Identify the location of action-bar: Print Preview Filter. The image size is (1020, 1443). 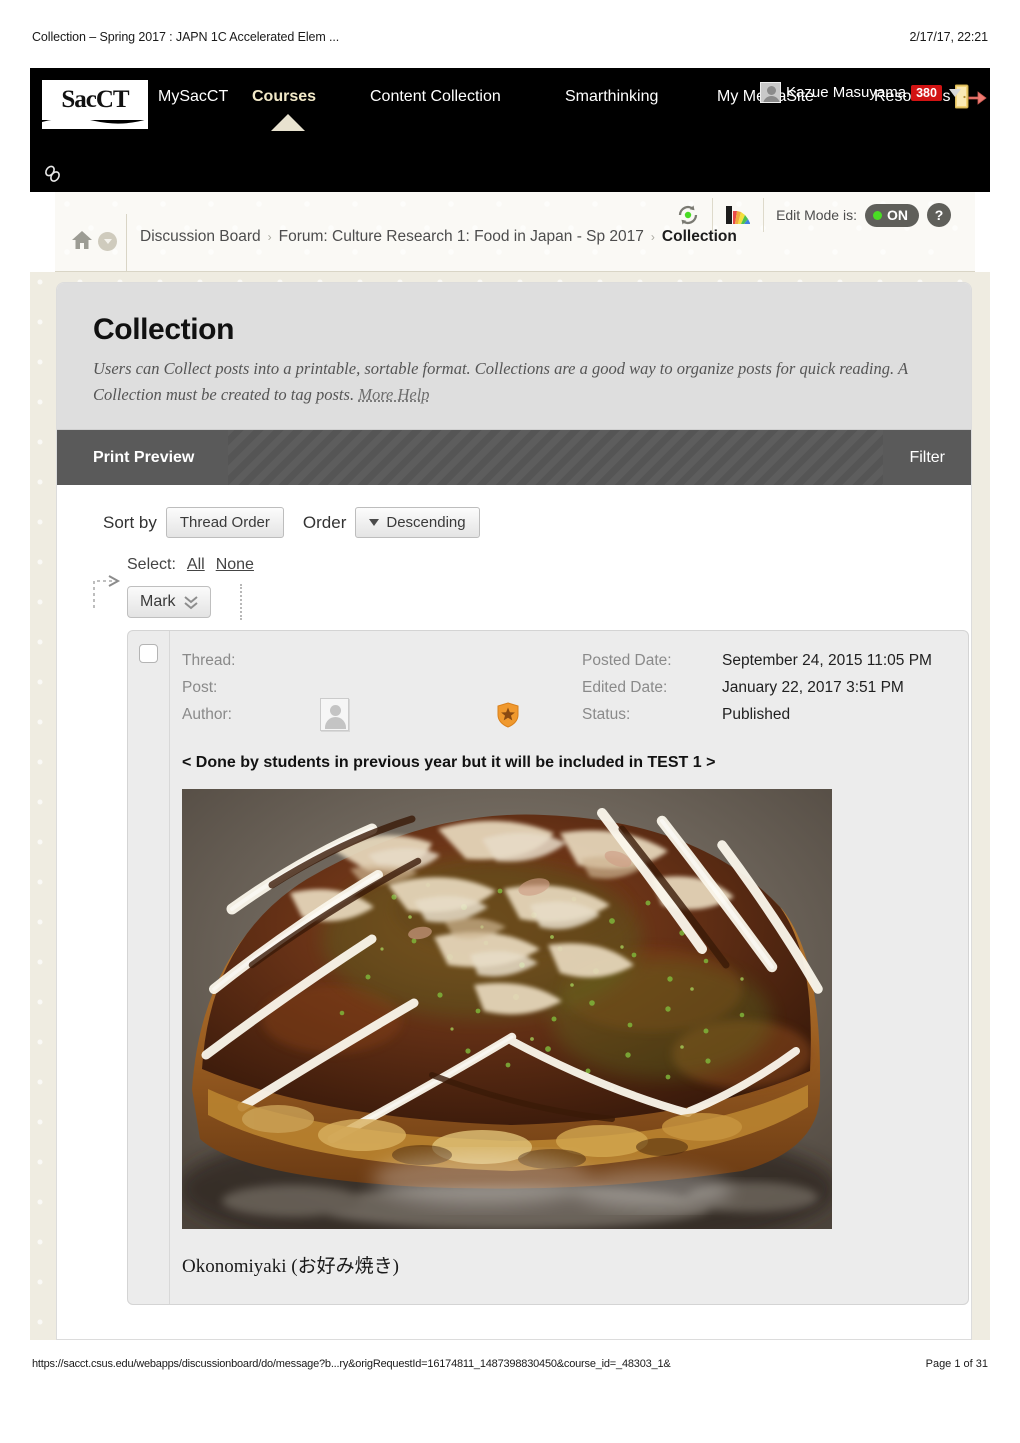
(514, 457).